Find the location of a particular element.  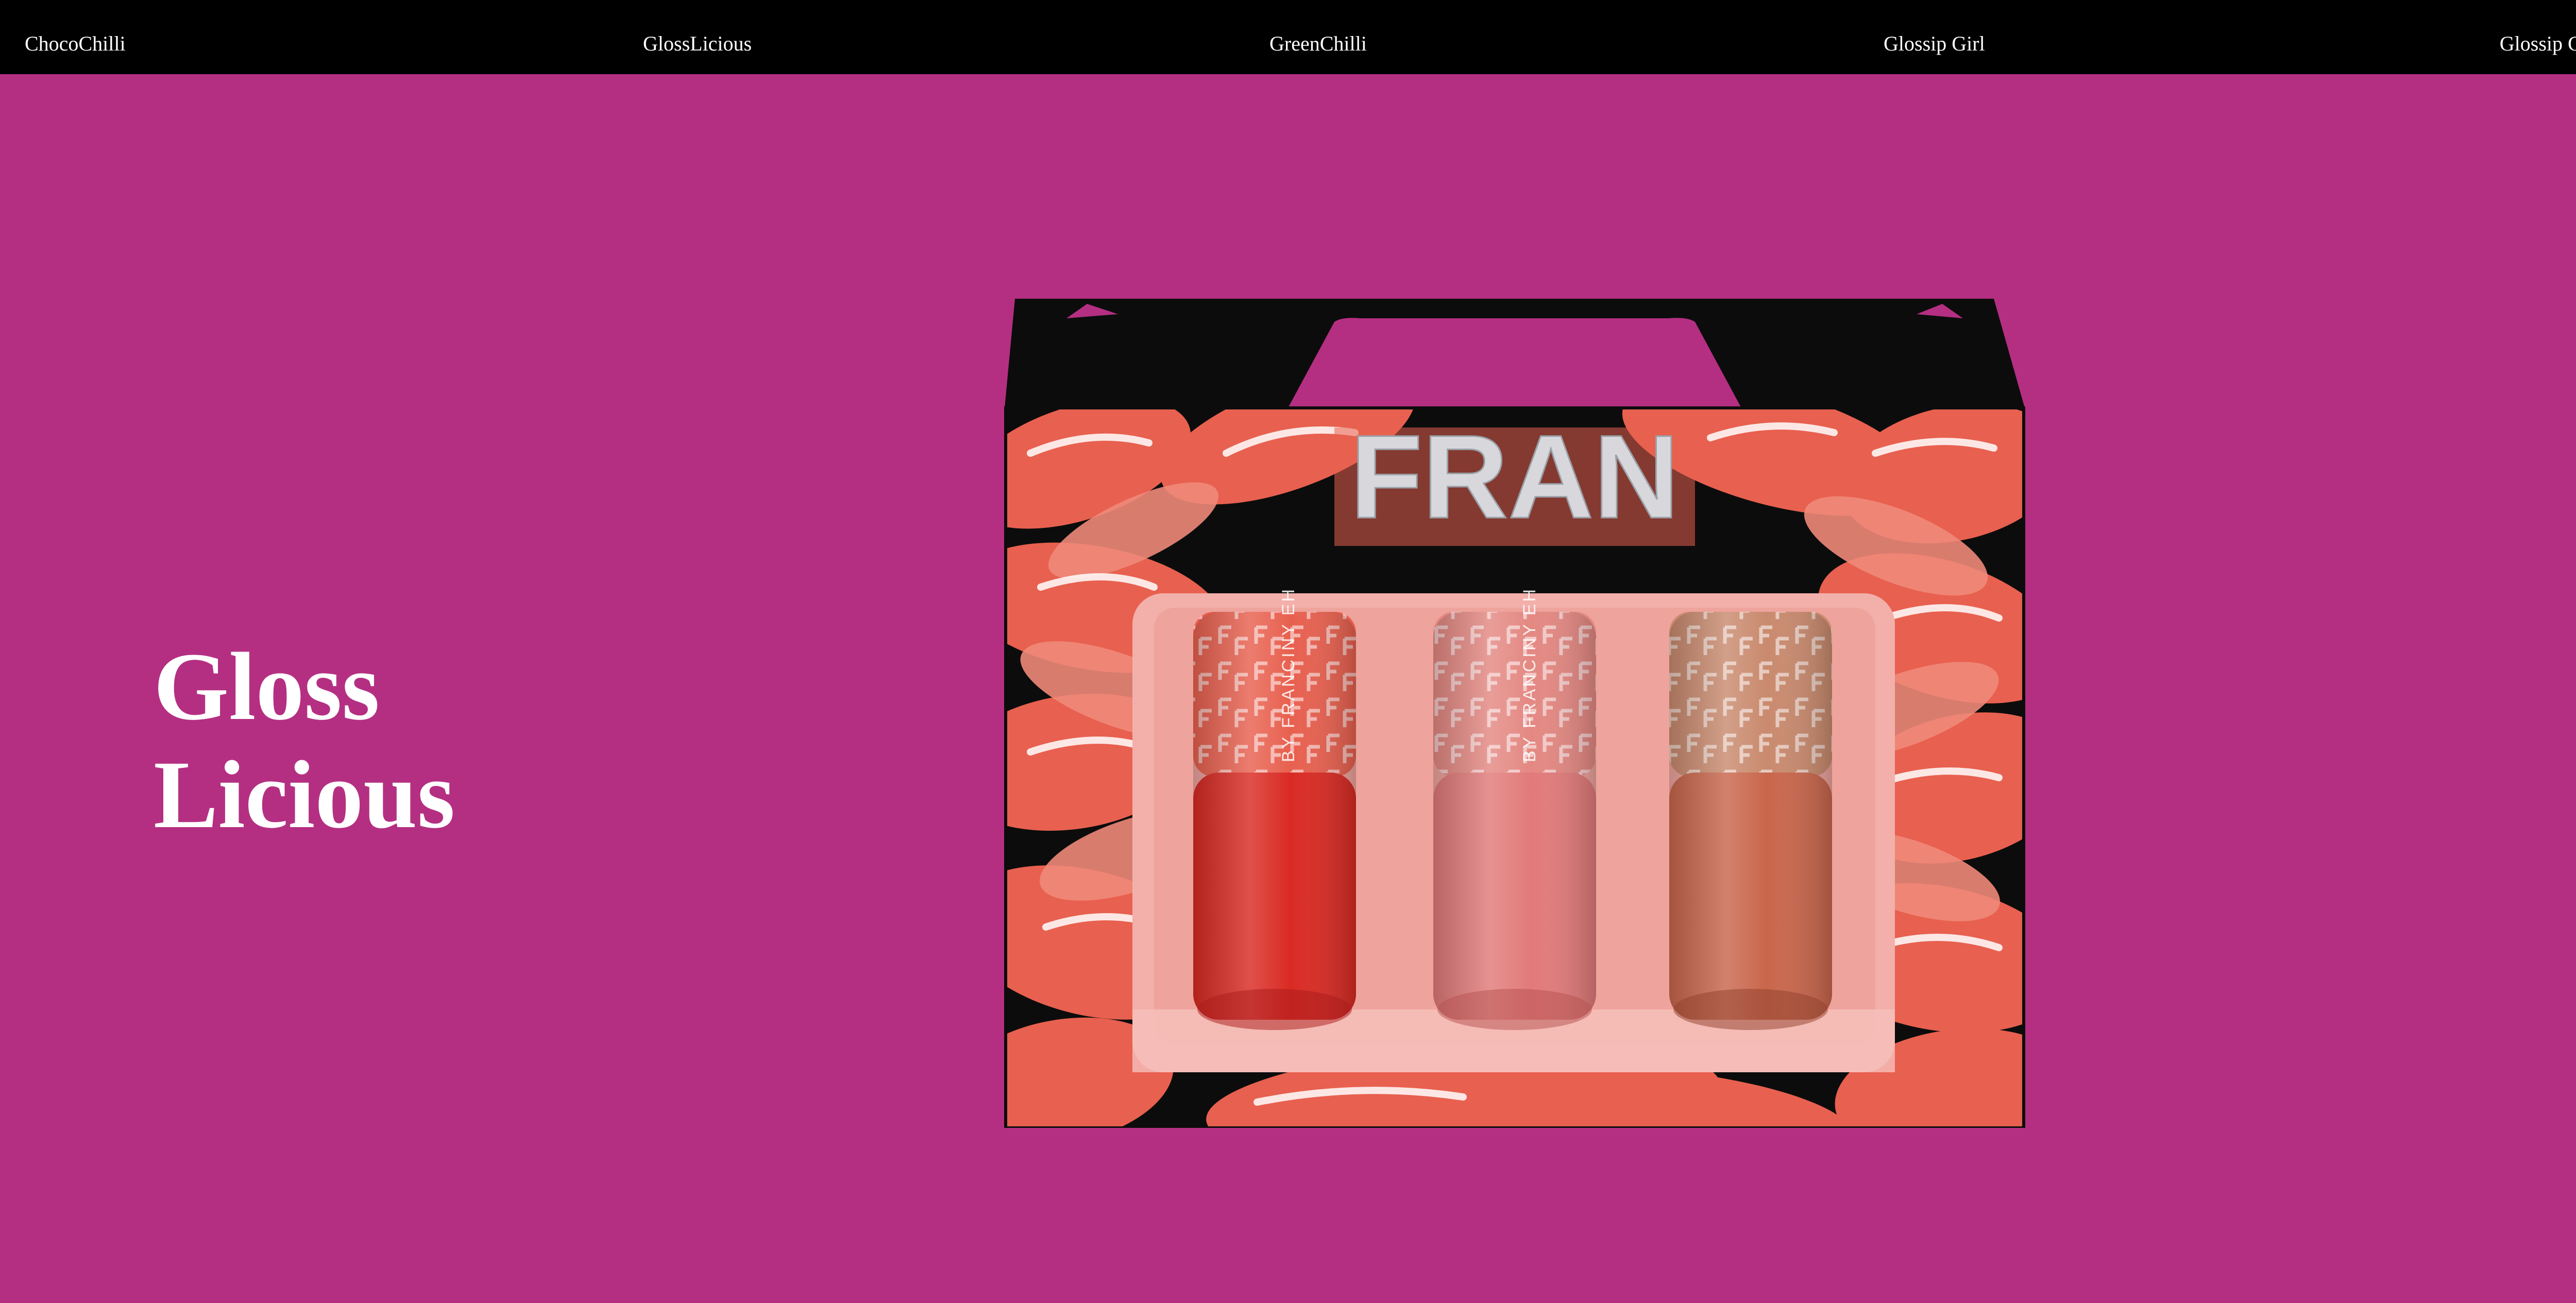

nav-link-greenchilli: GreenChilli is located at coordinates (1318, 44).